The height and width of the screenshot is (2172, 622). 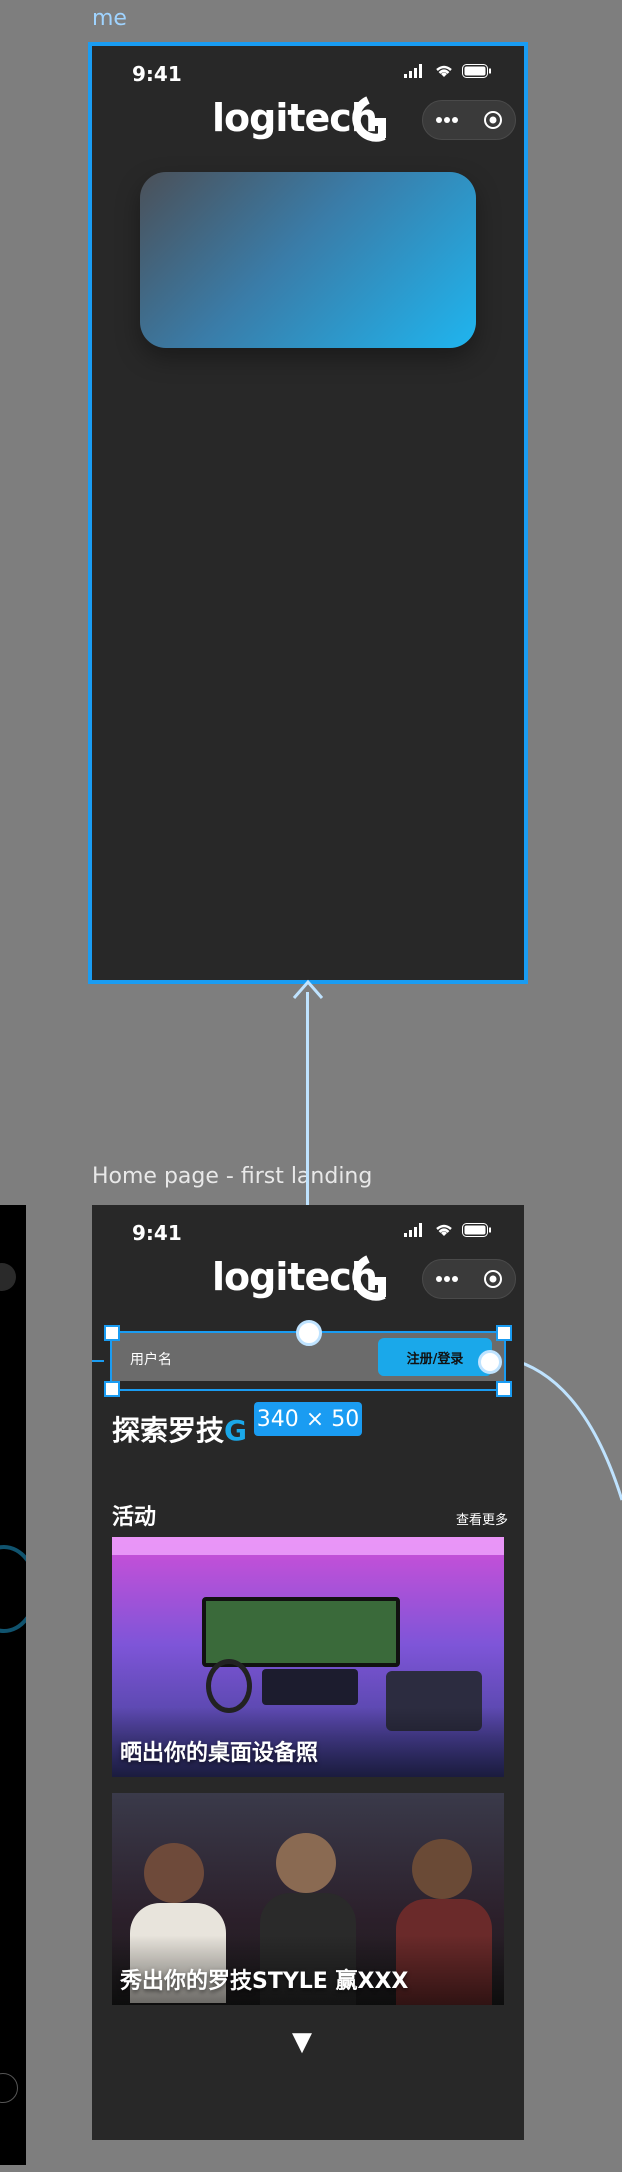 What do you see at coordinates (504, 1333) in the screenshot?
I see `resize-handle-top-right` at bounding box center [504, 1333].